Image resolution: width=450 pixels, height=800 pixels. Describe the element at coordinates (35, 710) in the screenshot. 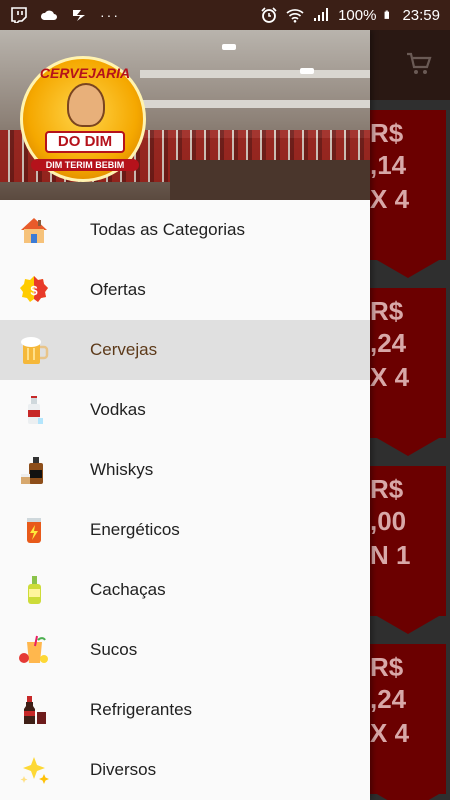

I see `soda-icon` at that location.